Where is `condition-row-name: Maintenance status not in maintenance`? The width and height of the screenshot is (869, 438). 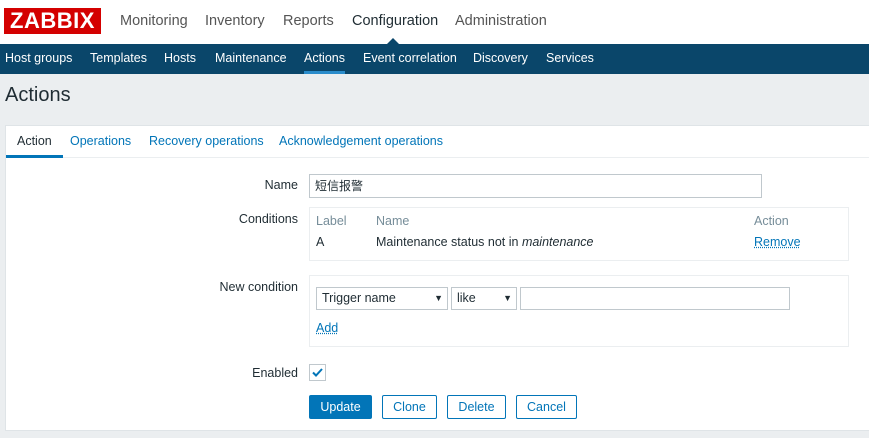 condition-row-name: Maintenance status not in maintenance is located at coordinates (485, 242).